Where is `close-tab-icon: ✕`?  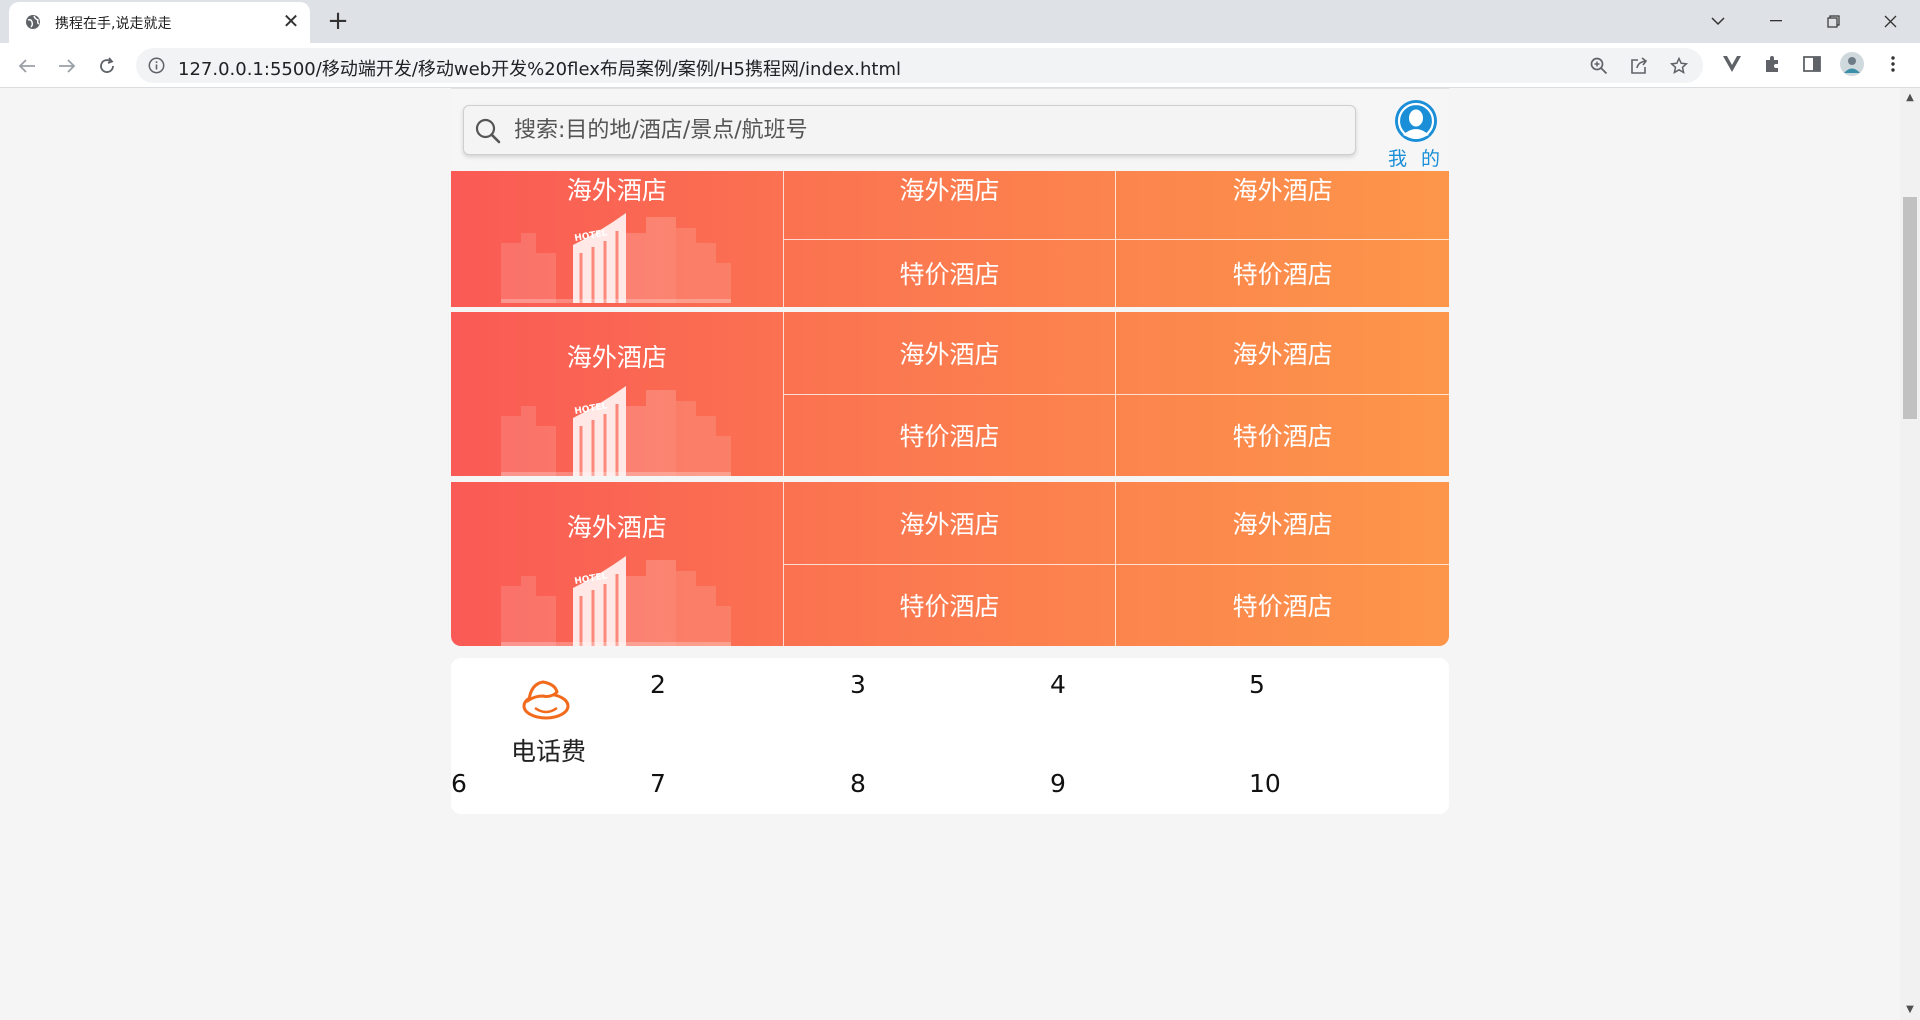 close-tab-icon: ✕ is located at coordinates (291, 21).